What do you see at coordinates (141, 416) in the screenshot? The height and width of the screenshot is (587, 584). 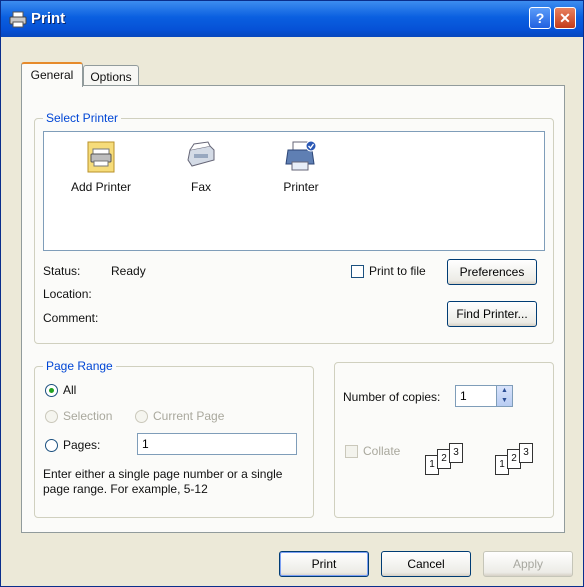 I see `current-page-radio` at bounding box center [141, 416].